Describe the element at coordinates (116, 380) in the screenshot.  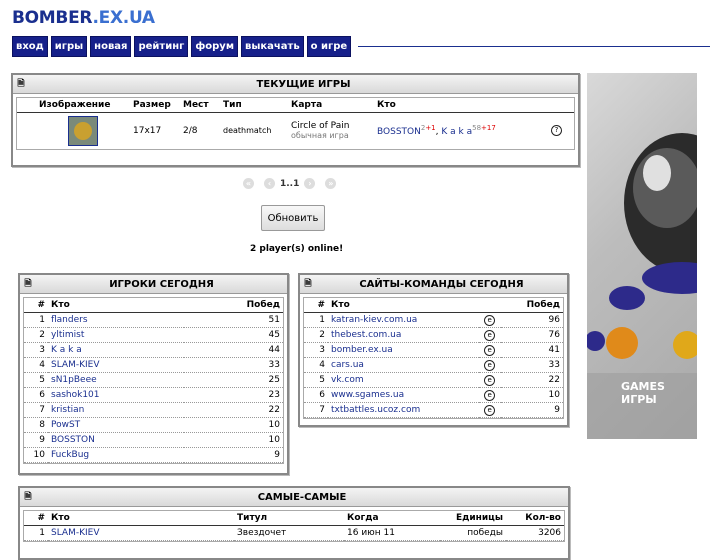
I see `player-link: sN1pBeee` at that location.